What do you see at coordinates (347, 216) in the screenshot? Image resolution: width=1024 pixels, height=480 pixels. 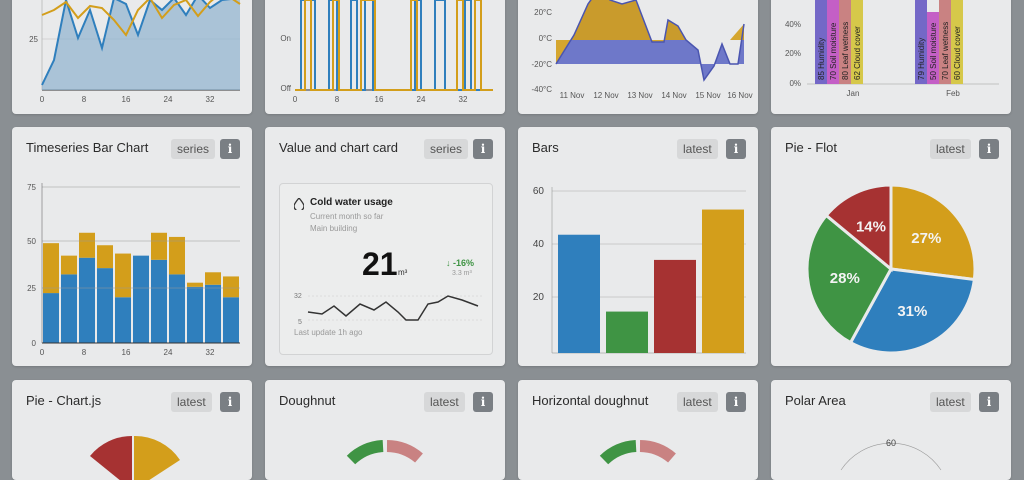 I see `subtitle: Current month so far` at bounding box center [347, 216].